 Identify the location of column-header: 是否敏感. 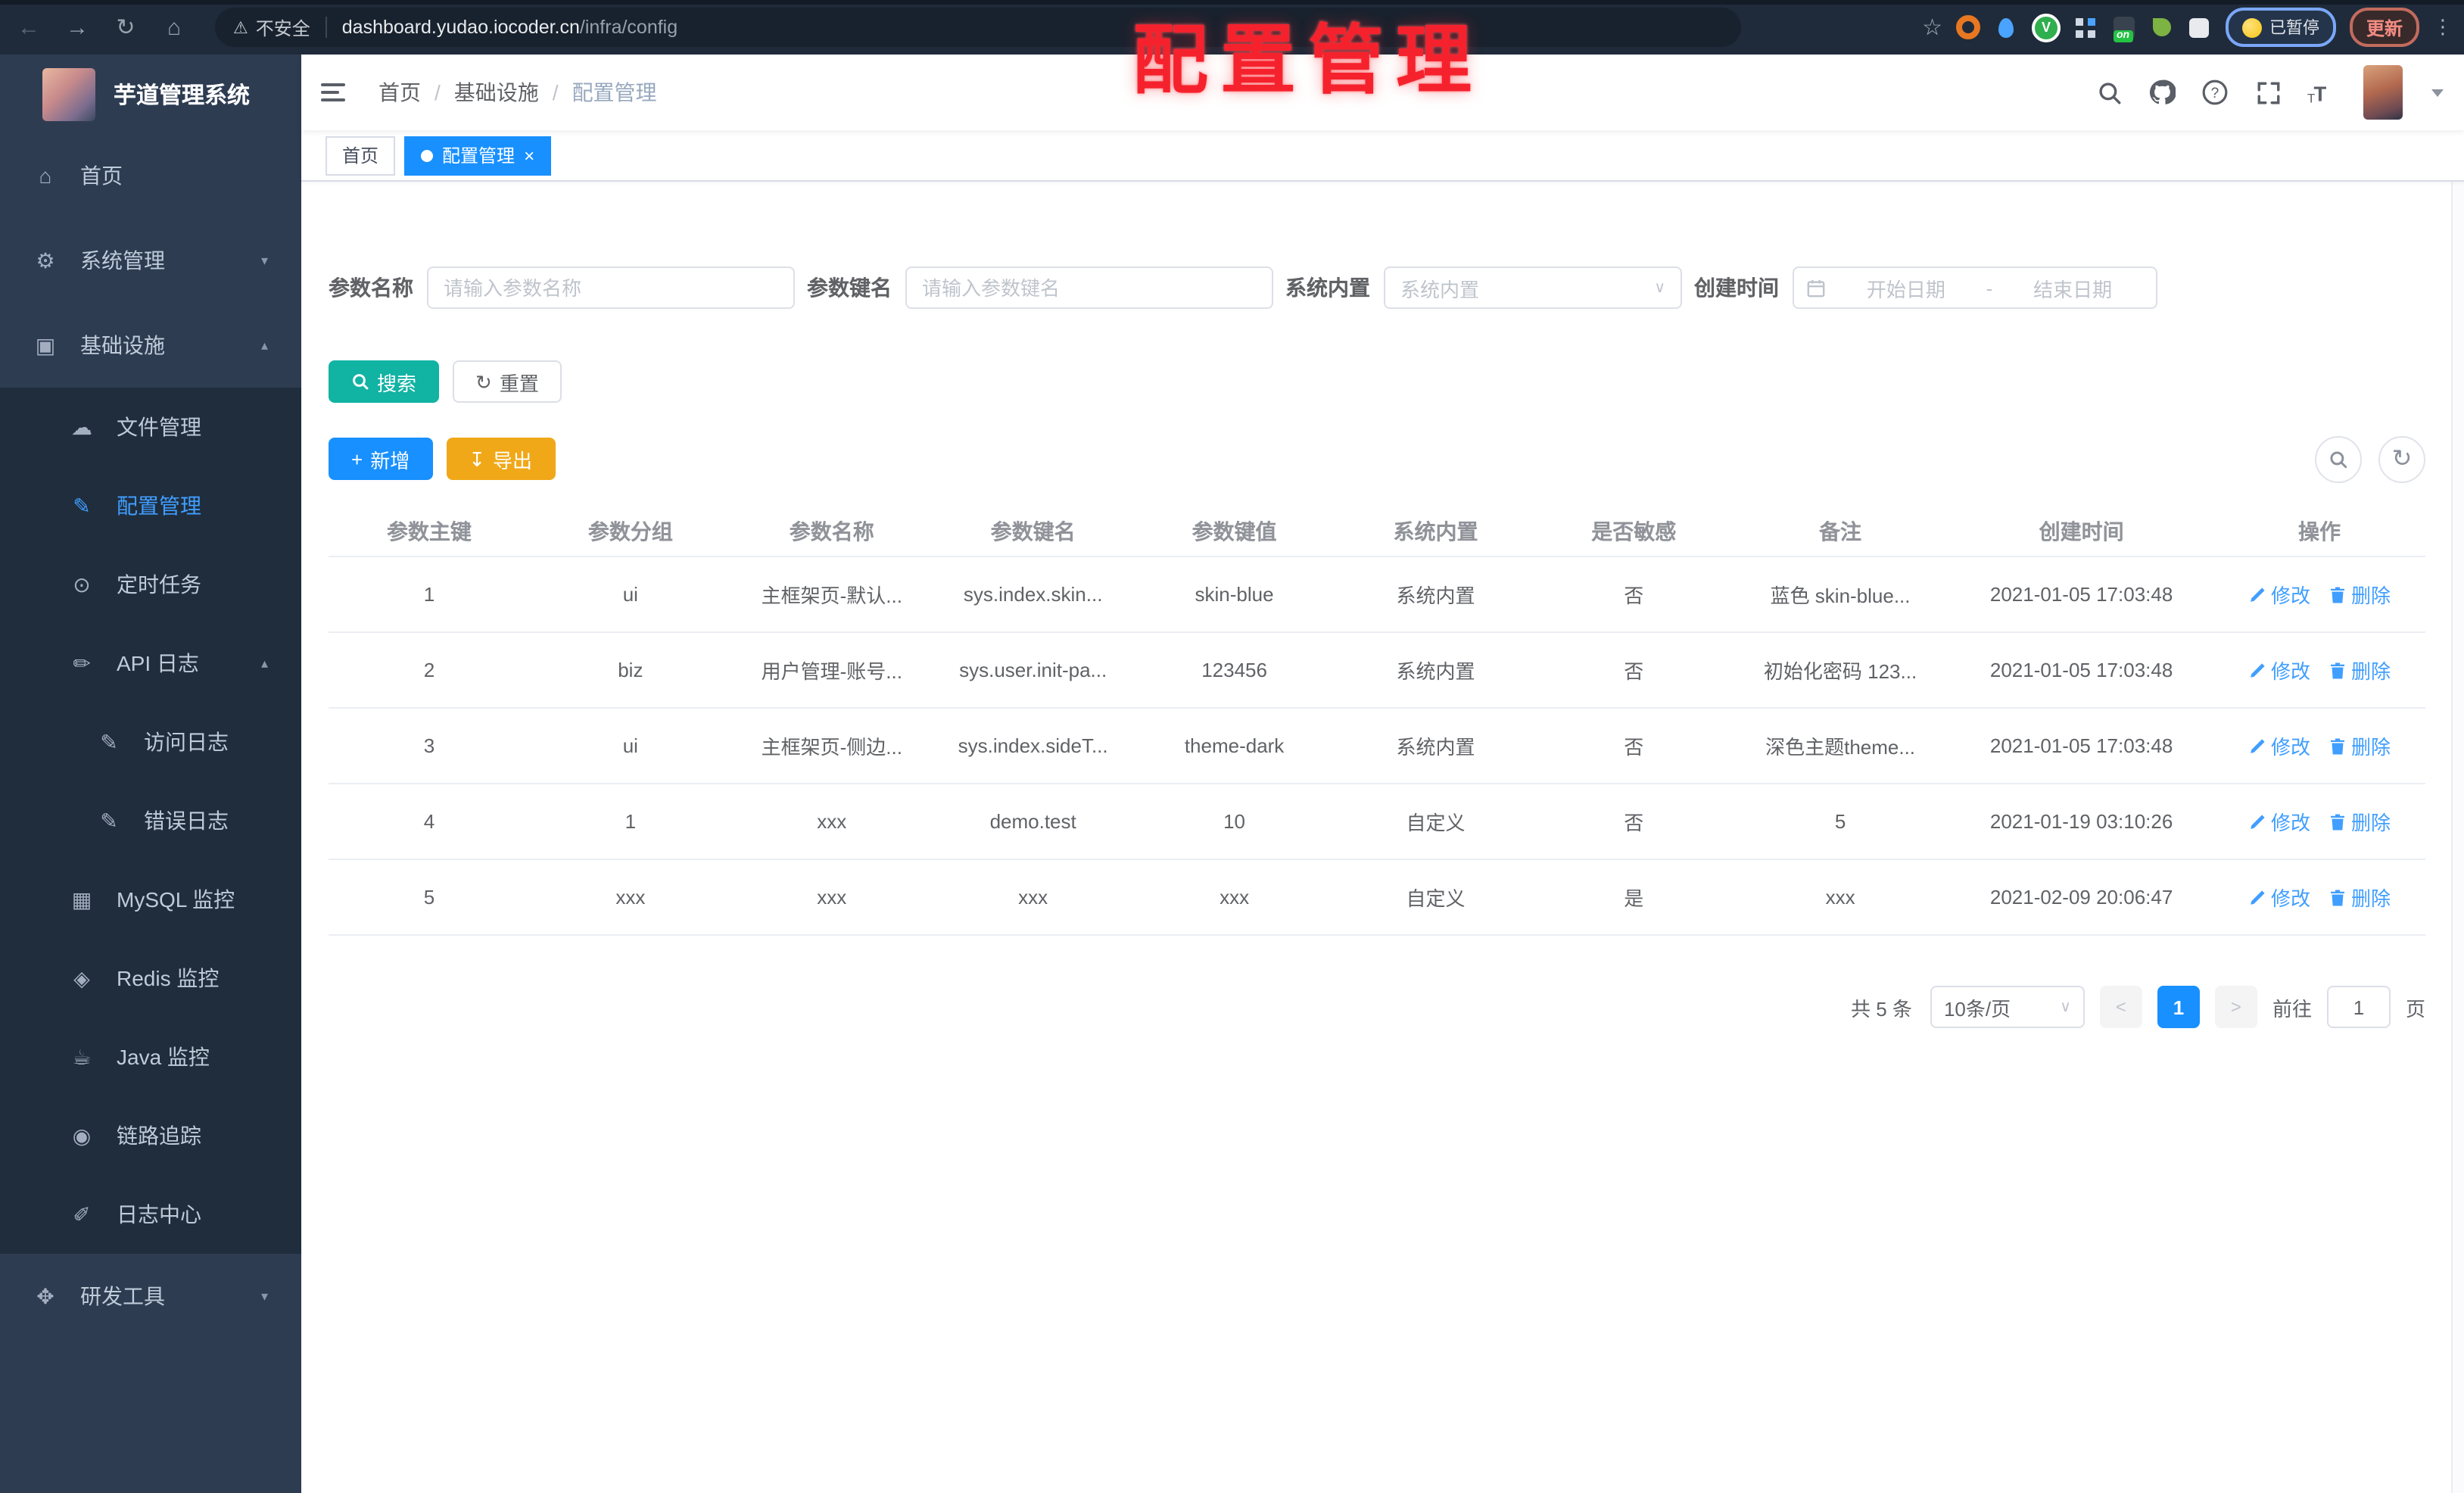
(1634, 532).